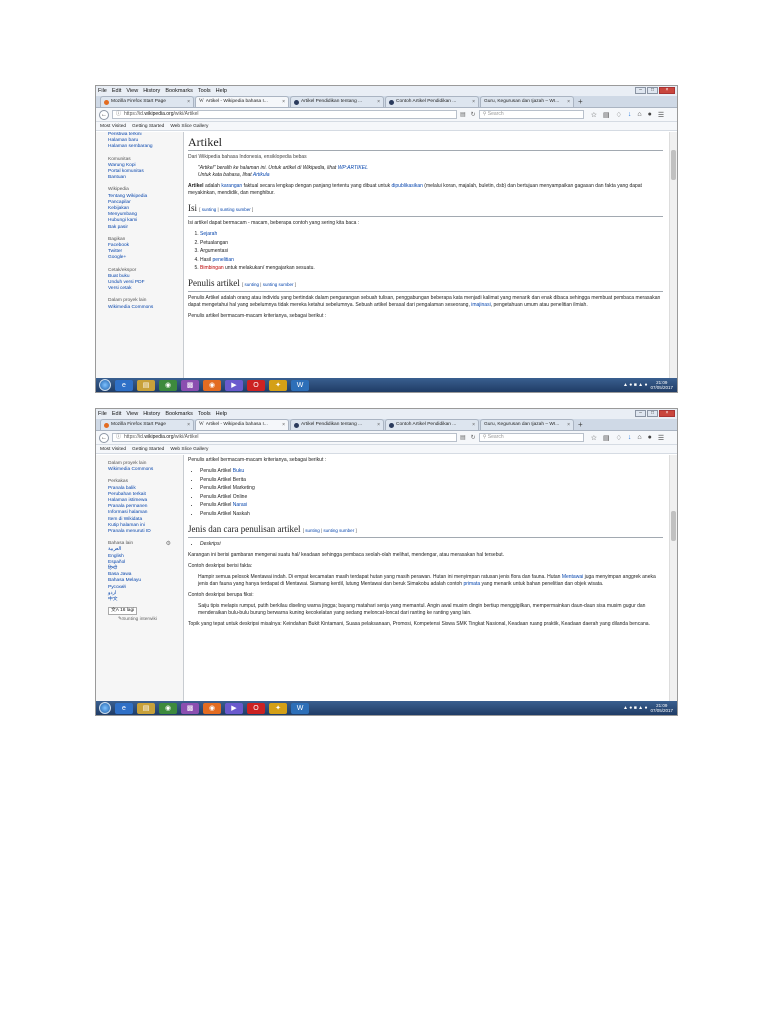  What do you see at coordinates (212, 268) in the screenshot?
I see `wiki-link: Bimbingan` at bounding box center [212, 268].